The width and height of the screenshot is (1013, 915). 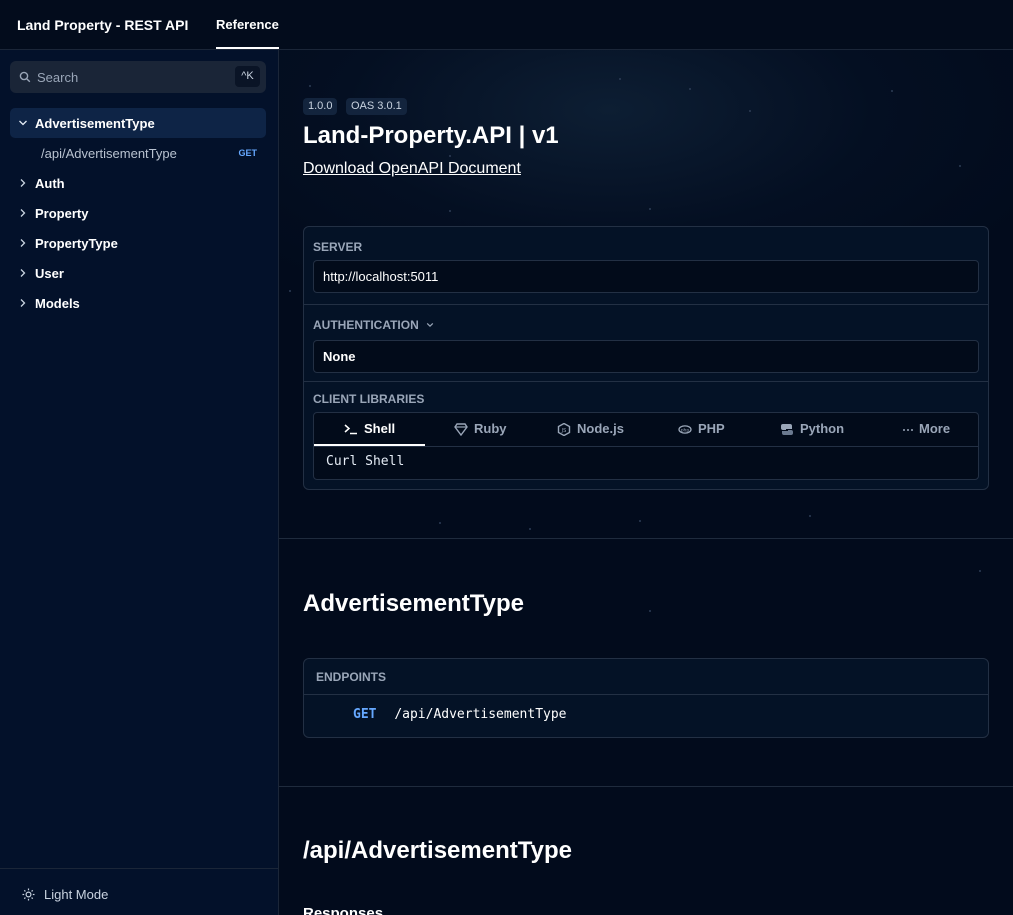 I want to click on endpoint-row: GET /api/AdvertisementType, so click(x=460, y=714).